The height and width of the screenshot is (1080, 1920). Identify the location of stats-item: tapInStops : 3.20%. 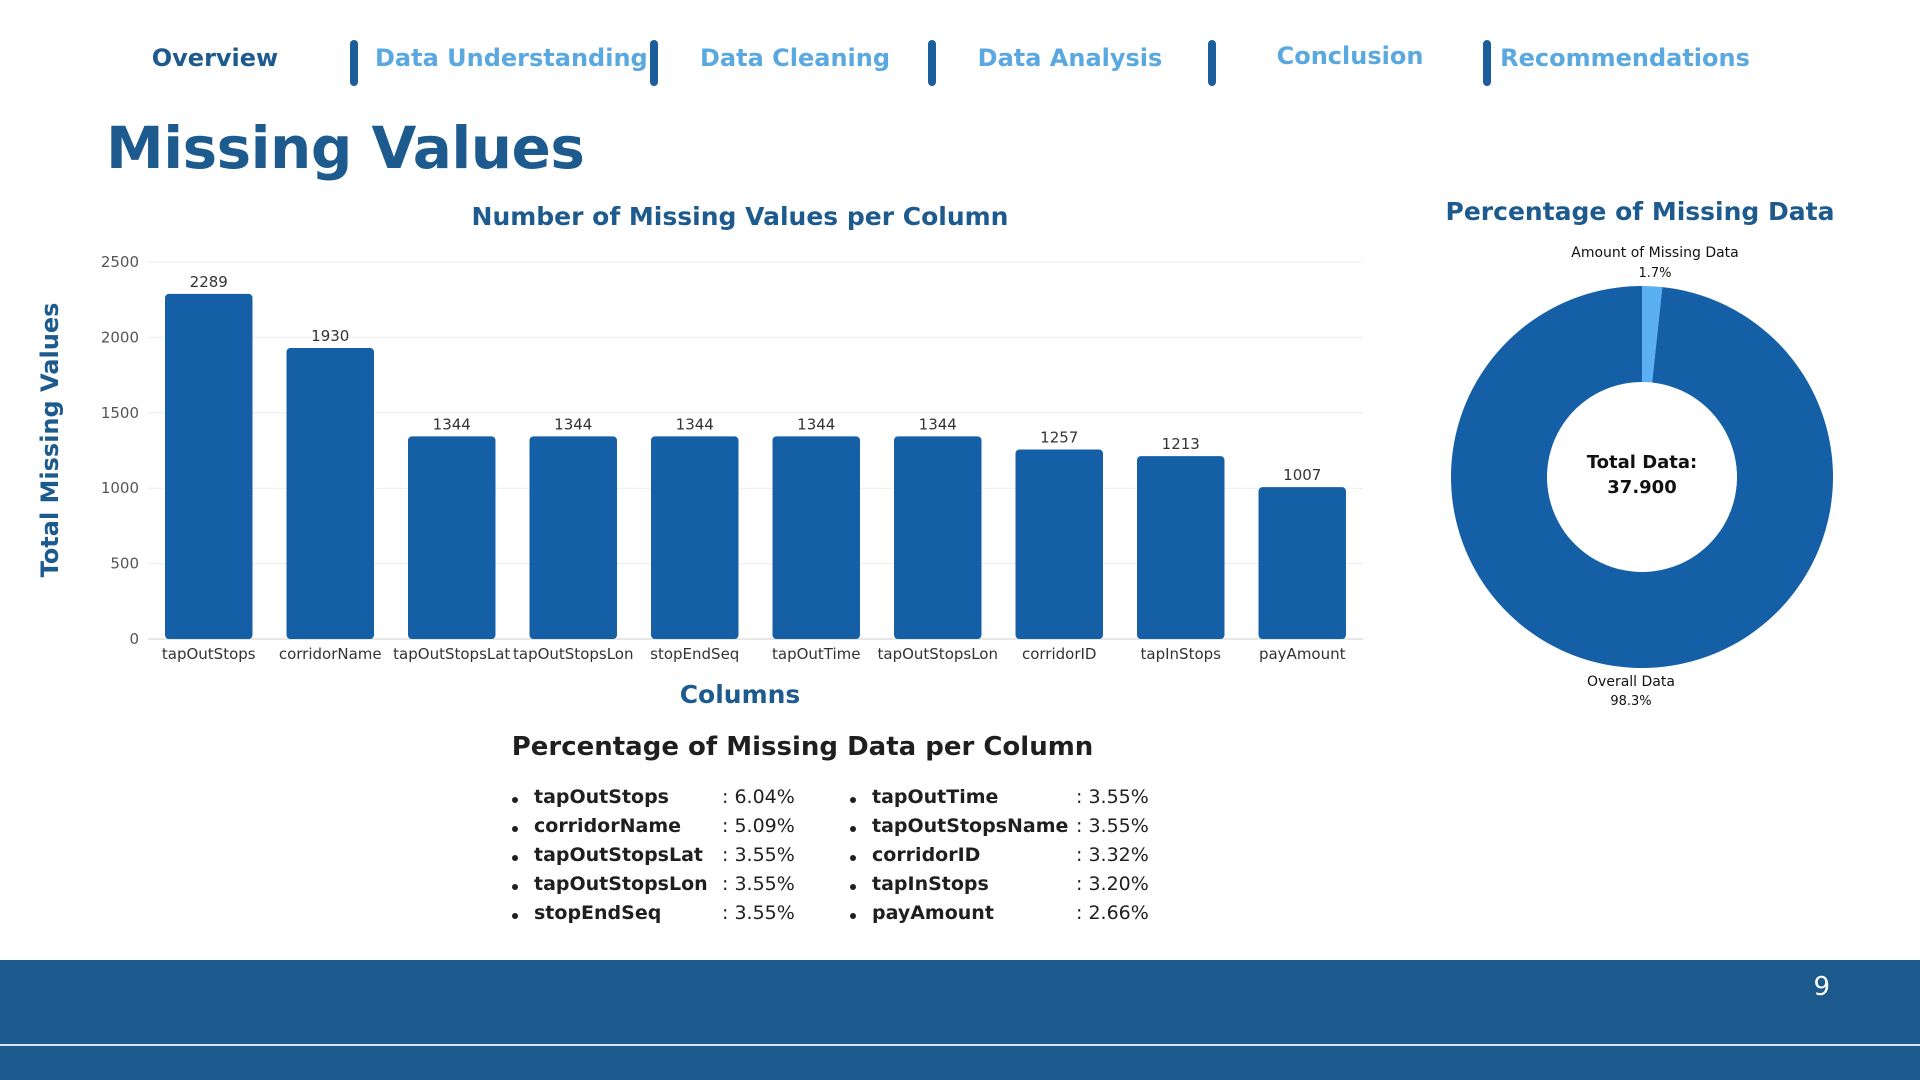
(1015, 887).